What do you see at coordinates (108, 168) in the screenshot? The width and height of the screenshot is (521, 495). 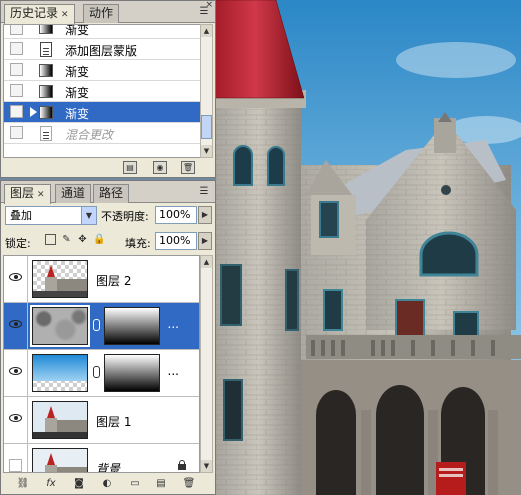 I see `history-footer: ▤ ◉ 🗑` at bounding box center [108, 168].